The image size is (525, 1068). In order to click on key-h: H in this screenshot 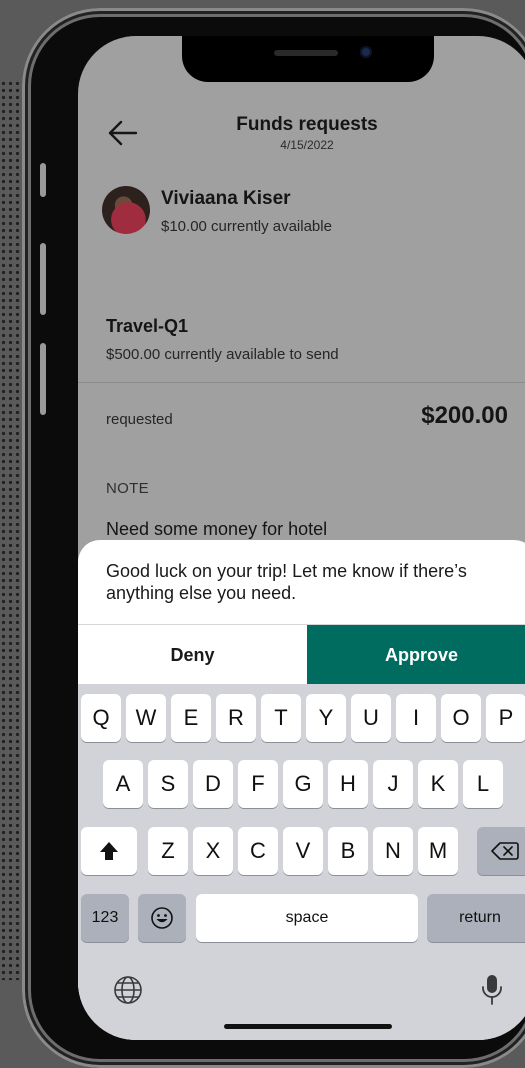, I will do `click(348, 784)`.